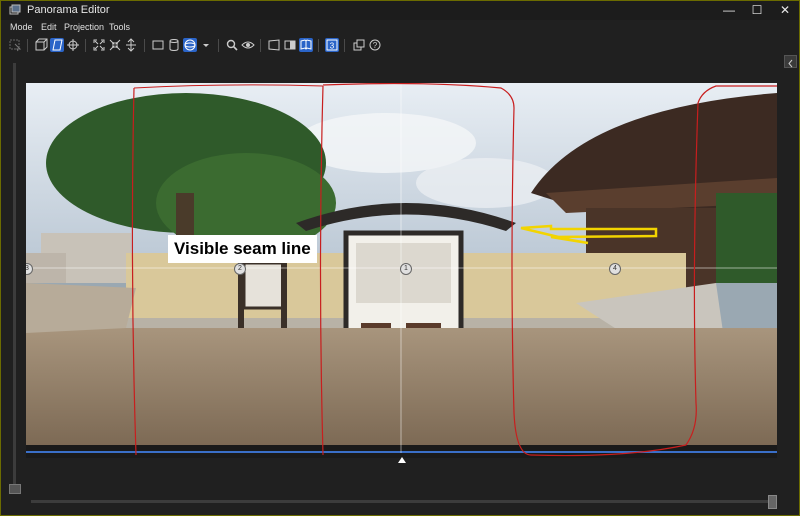 The height and width of the screenshot is (516, 800). I want to click on expand-icon, so click(99, 45).